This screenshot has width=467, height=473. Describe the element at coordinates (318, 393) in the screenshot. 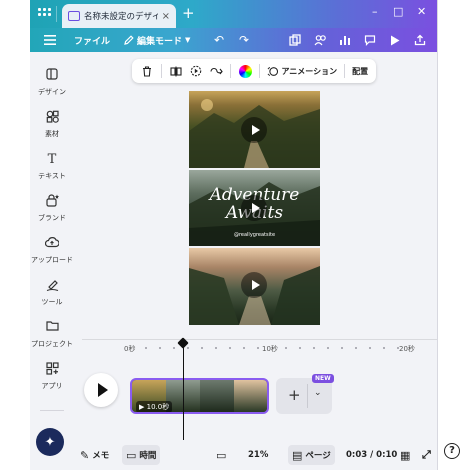

I see `chevron-down-icon: ⌄` at that location.